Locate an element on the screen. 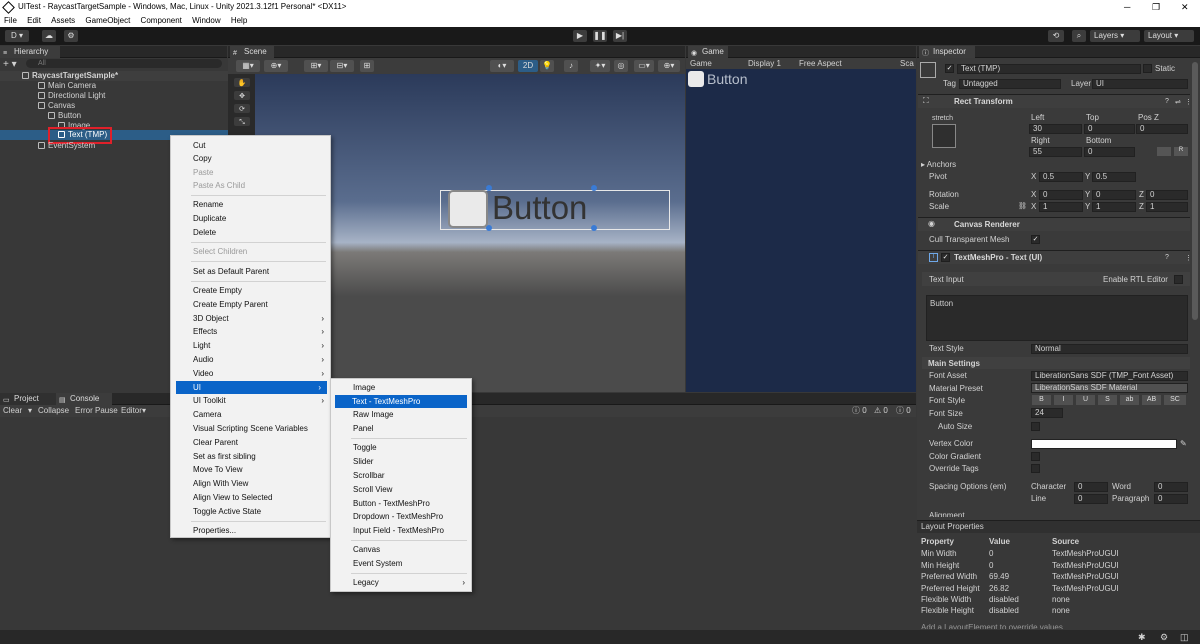 This screenshot has height=644, width=1200. camera-dropdown: ▭▾ is located at coordinates (644, 66).